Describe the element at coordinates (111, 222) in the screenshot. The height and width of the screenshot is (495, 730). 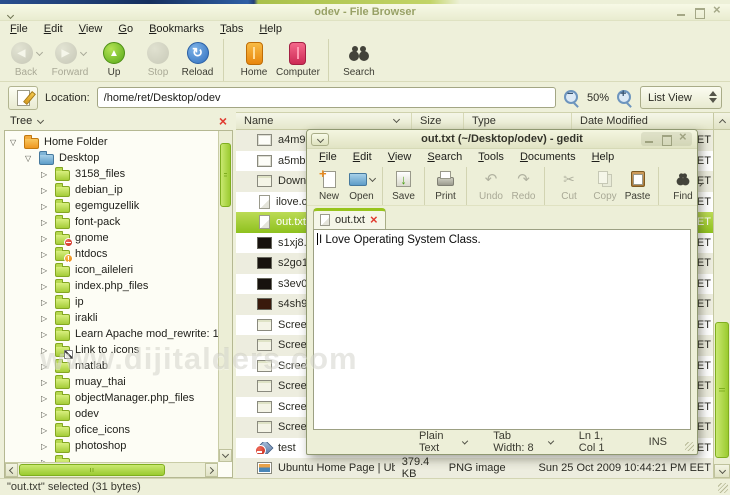
I see `tree-item: font-pack` at that location.